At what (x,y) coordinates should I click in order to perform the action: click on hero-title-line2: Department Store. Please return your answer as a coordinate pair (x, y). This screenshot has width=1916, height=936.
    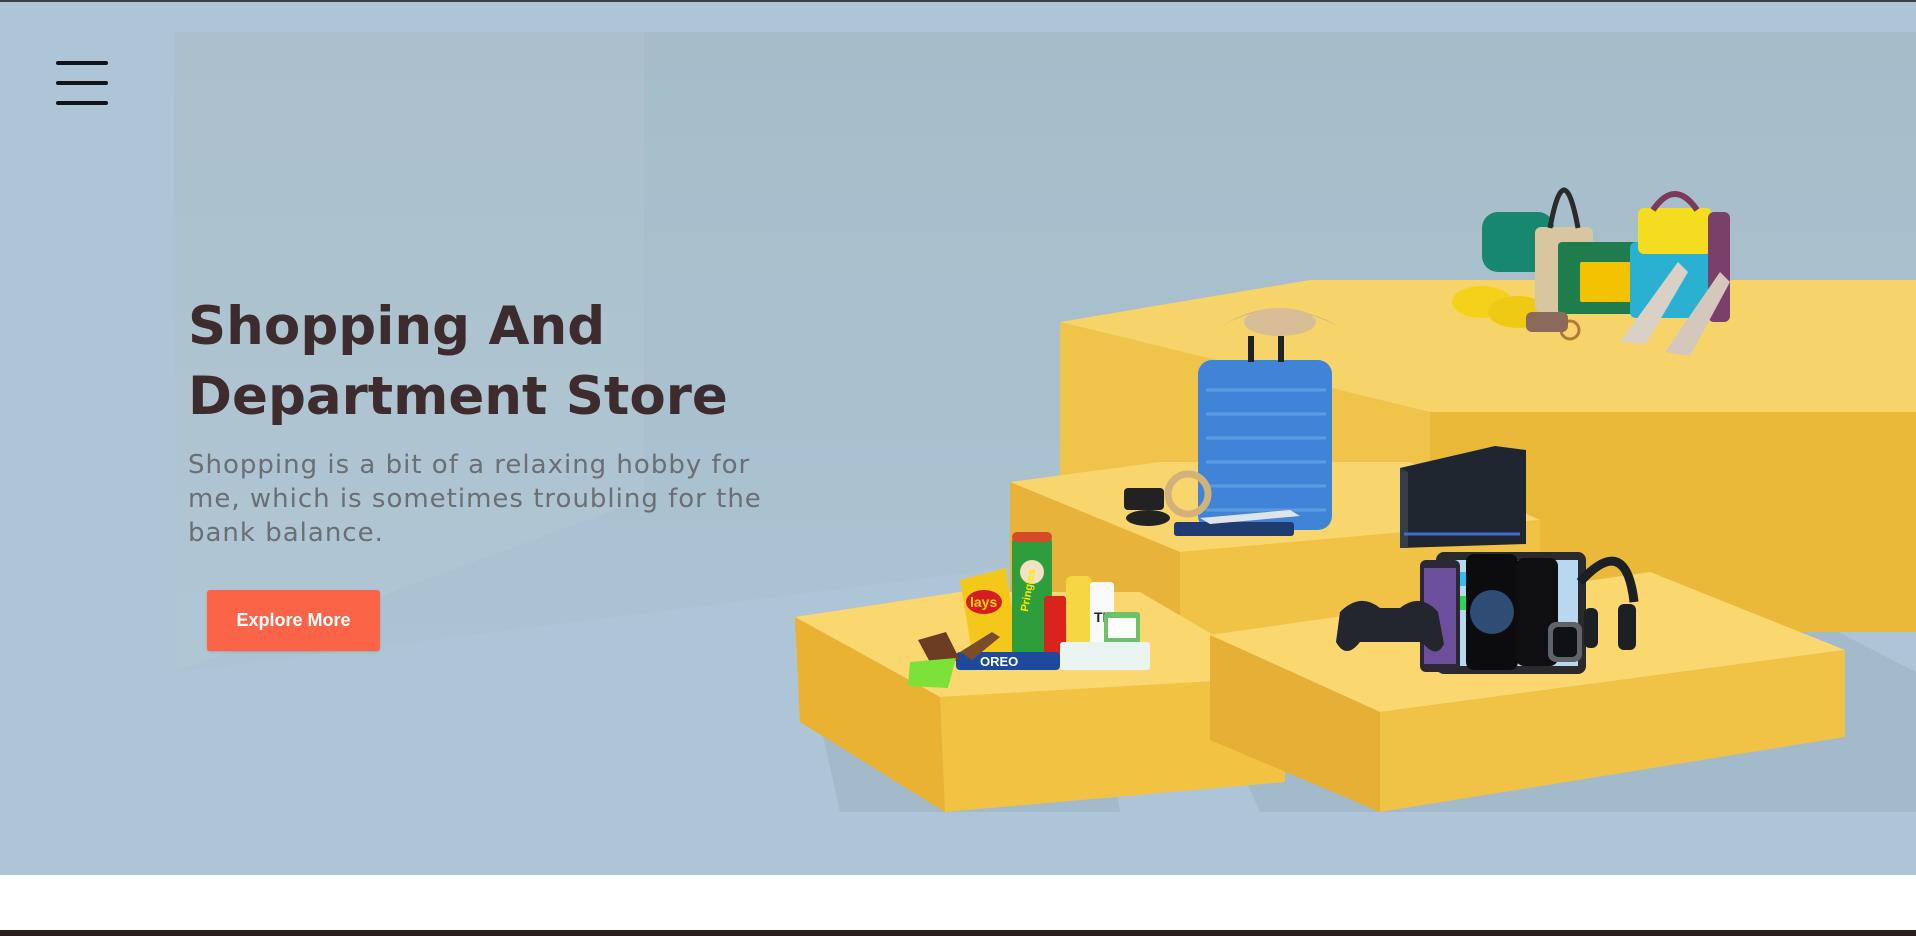
    Looking at the image, I should click on (458, 396).